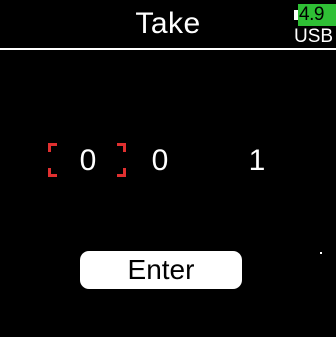 The height and width of the screenshot is (337, 336). I want to click on power-source-label: USB, so click(314, 36).